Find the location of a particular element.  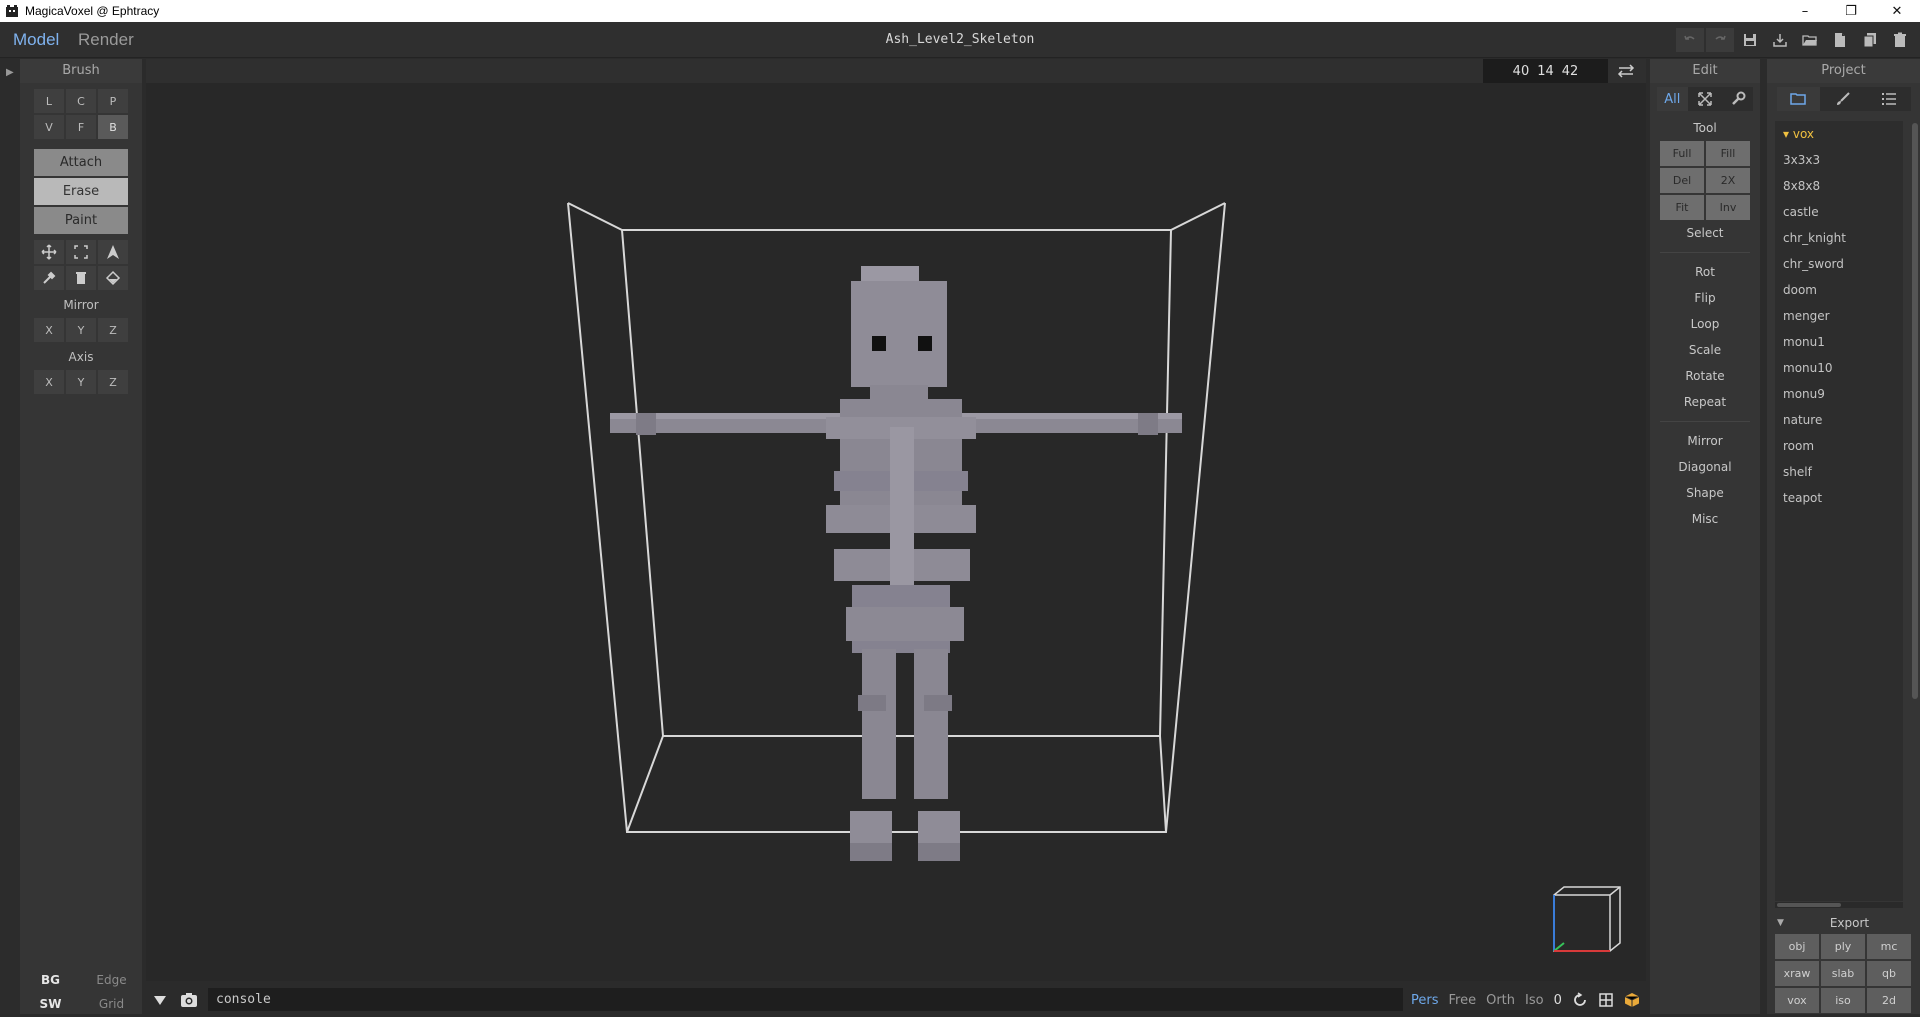

fill-button: Fill is located at coordinates (1728, 153).